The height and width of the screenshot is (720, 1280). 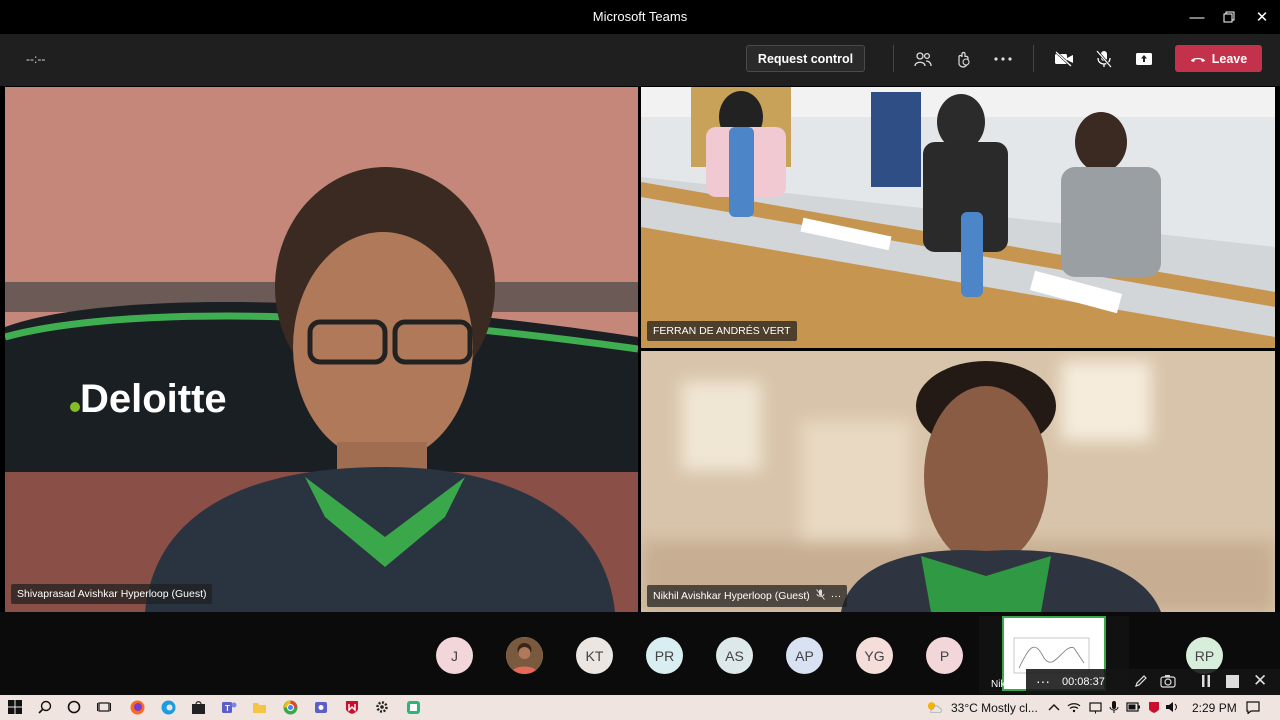 What do you see at coordinates (1260, 681) in the screenshot?
I see `close-mini-icon: ✕` at bounding box center [1260, 681].